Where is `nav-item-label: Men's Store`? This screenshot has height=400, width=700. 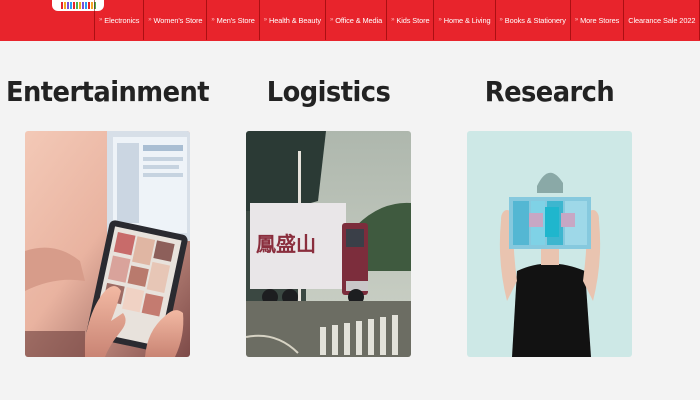 nav-item-label: Men's Store is located at coordinates (235, 20).